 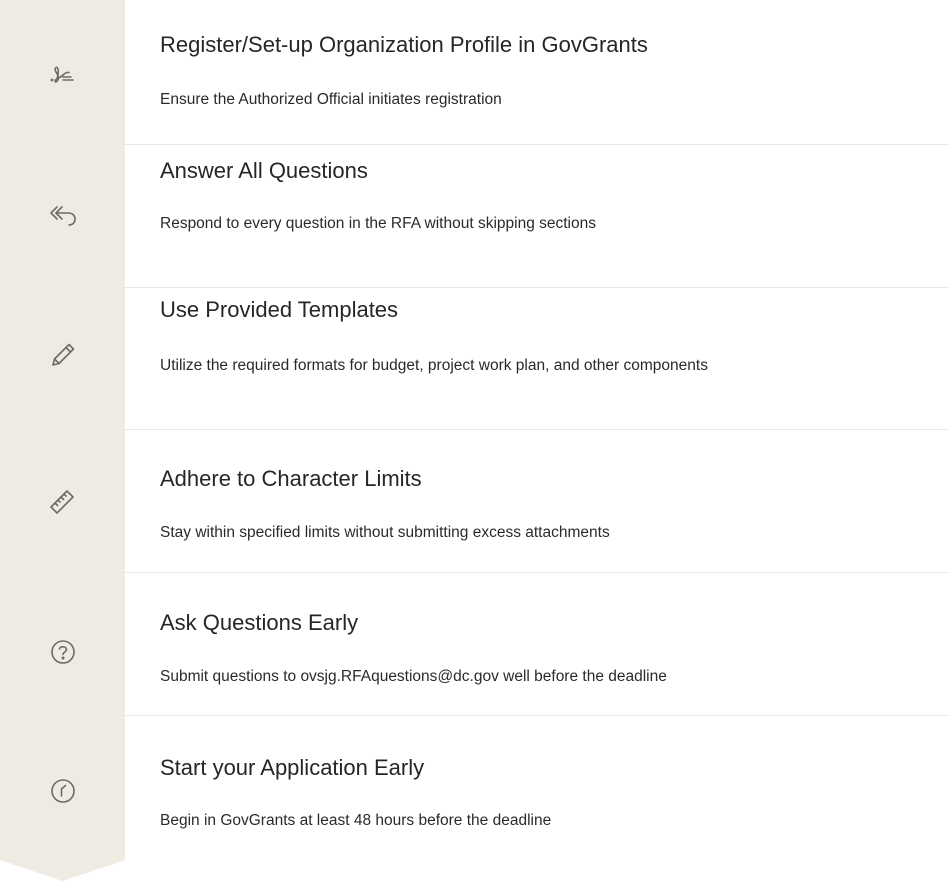 I want to click on reply-all-icon, so click(x=63, y=214).